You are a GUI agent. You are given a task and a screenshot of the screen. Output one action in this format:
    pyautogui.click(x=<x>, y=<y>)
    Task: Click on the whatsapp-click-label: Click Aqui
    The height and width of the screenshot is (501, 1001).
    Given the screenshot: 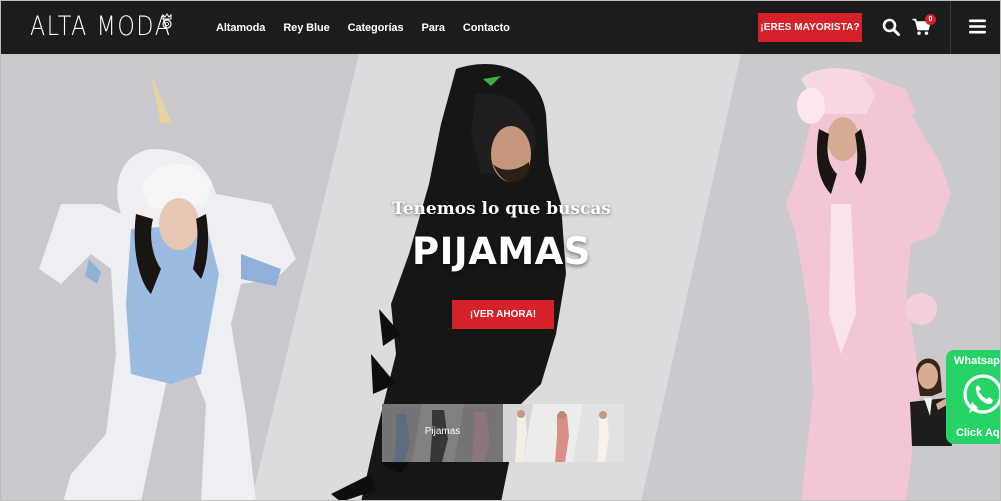 What is the action you would take?
    pyautogui.click(x=978, y=433)
    